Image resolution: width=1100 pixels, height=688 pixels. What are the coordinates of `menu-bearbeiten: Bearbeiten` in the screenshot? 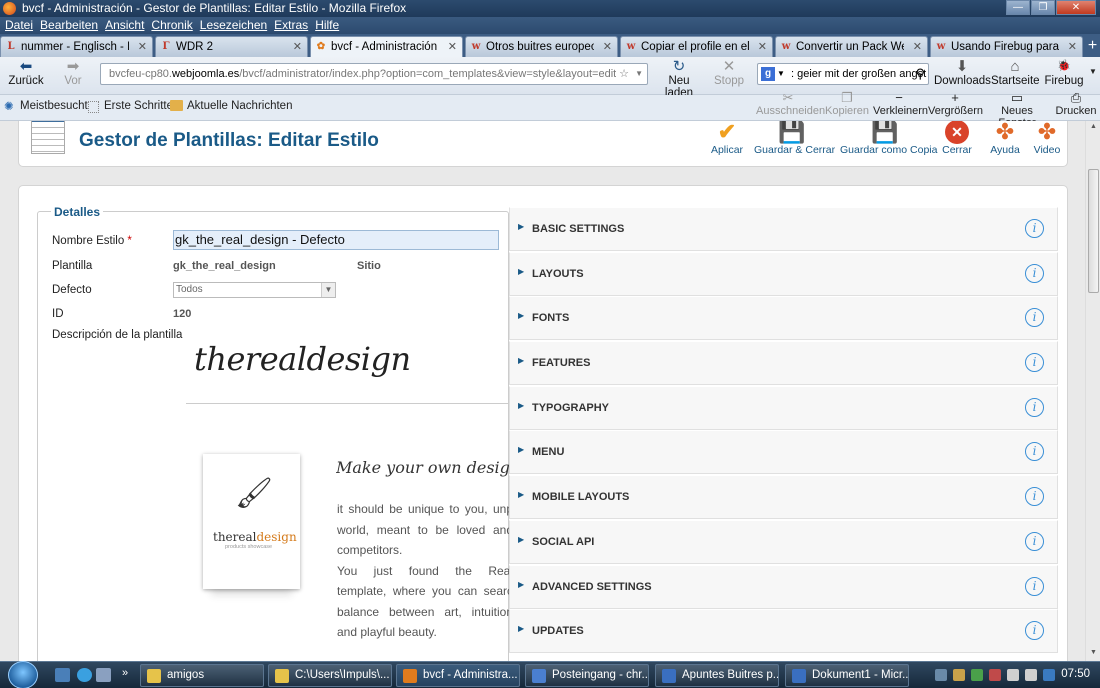 It's located at (70, 25).